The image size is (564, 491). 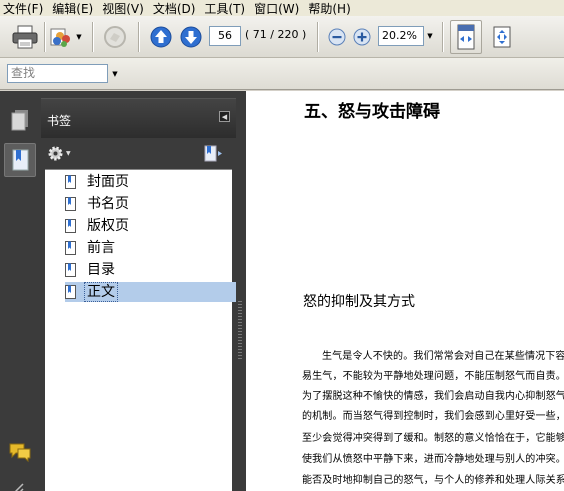 I want to click on bookmark-item: 封面页, so click(x=98, y=182).